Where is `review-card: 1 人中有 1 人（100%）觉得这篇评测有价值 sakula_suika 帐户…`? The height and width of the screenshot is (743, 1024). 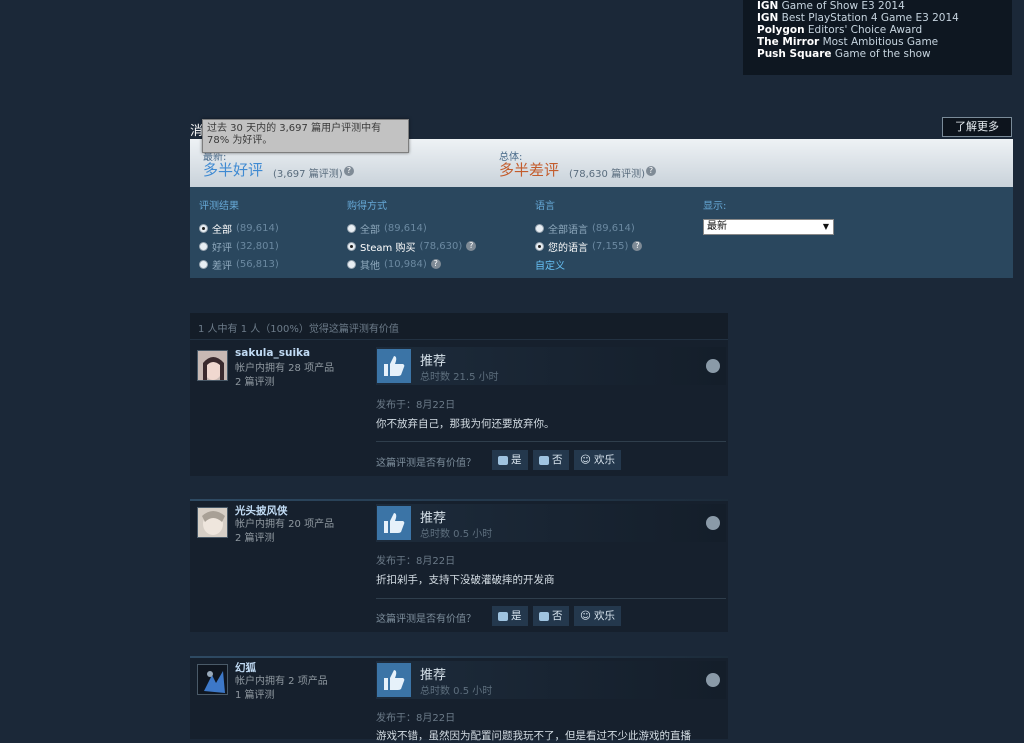 review-card: 1 人中有 1 人（100%）觉得这篇评测有价值 sakula_suika 帐户… is located at coordinates (459, 394).